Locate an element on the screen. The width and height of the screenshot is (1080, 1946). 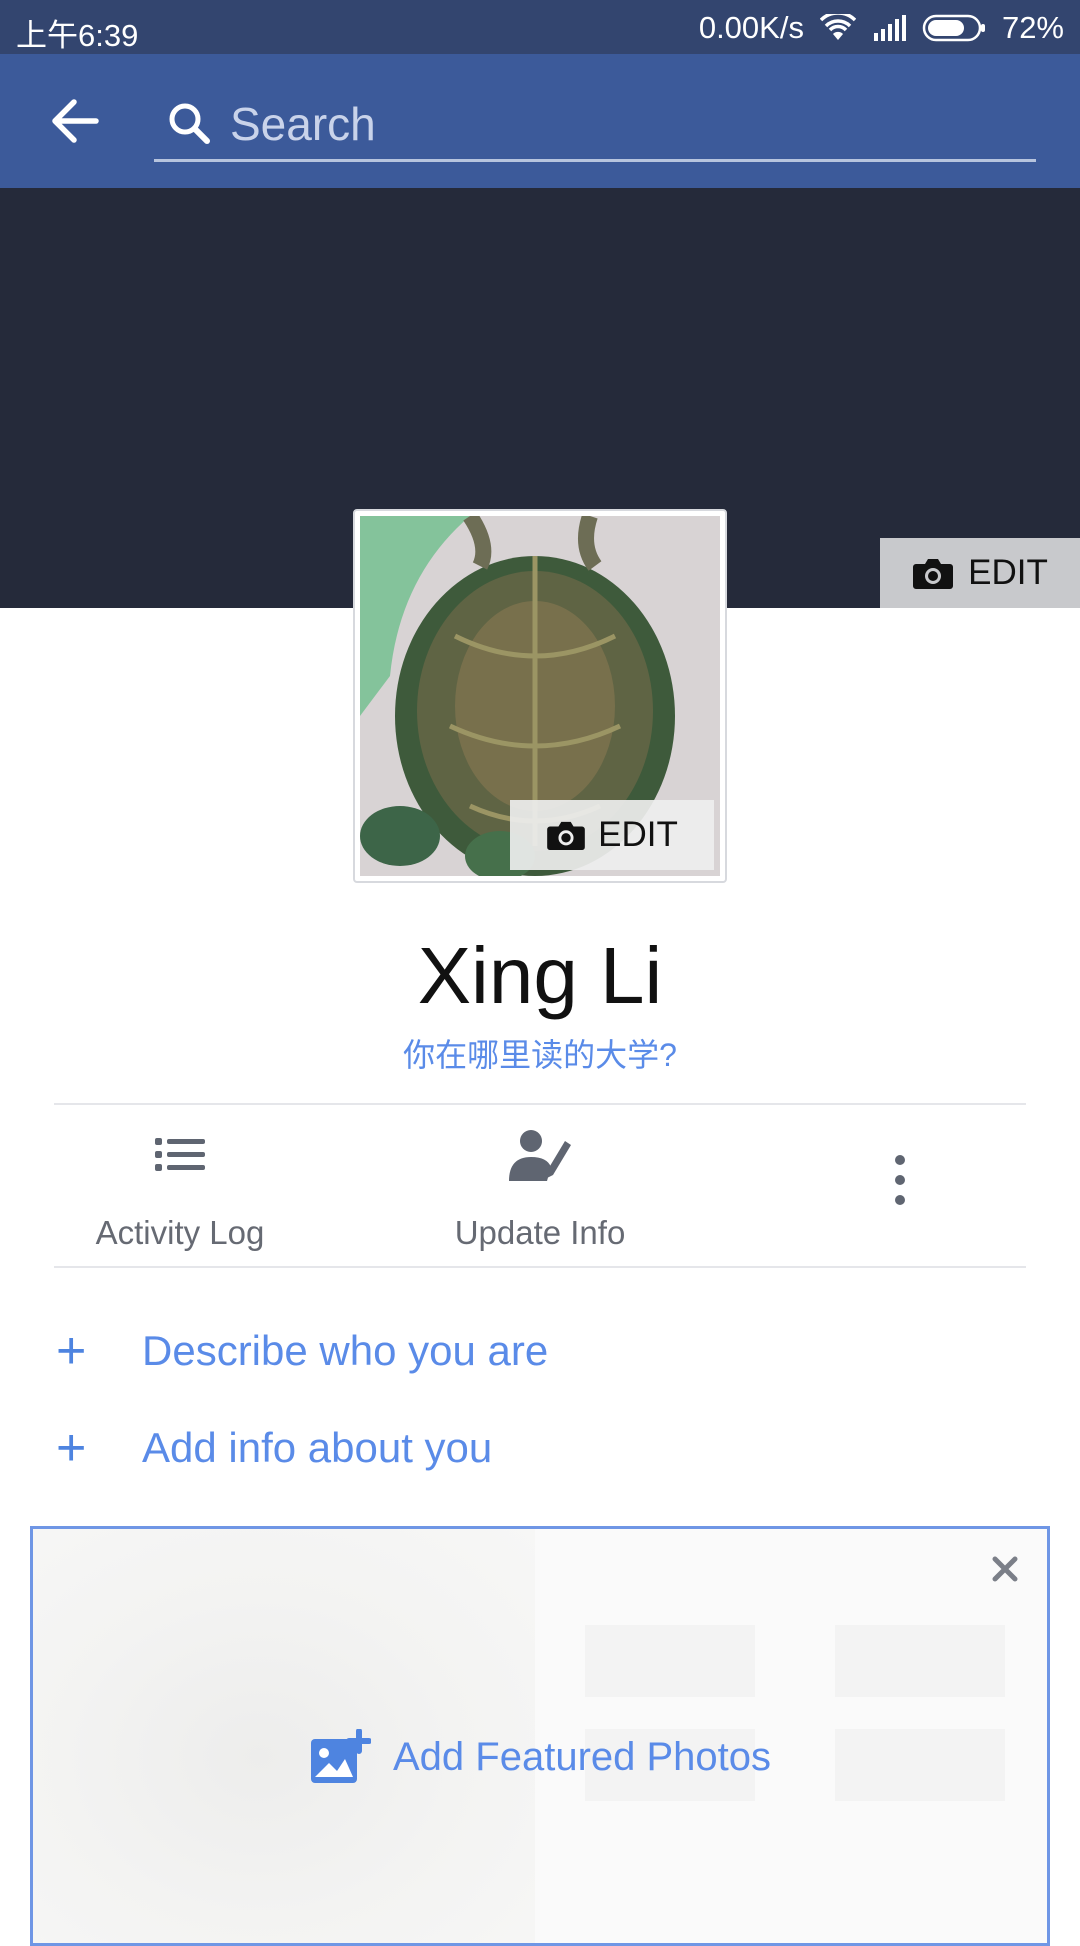
profile-picture-edit-button: EDIT is located at coordinates (612, 835).